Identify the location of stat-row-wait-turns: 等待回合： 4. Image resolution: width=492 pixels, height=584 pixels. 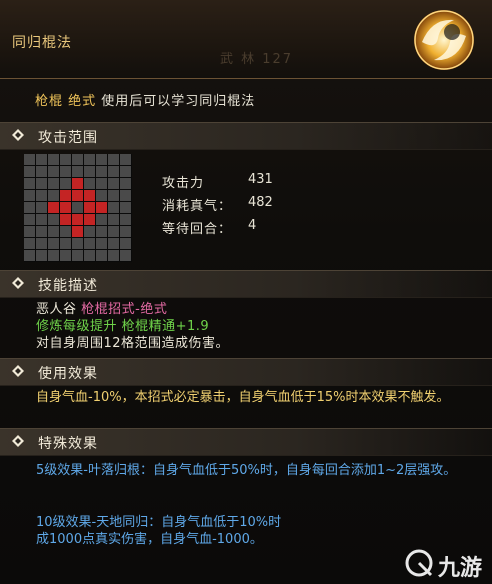
(217, 229).